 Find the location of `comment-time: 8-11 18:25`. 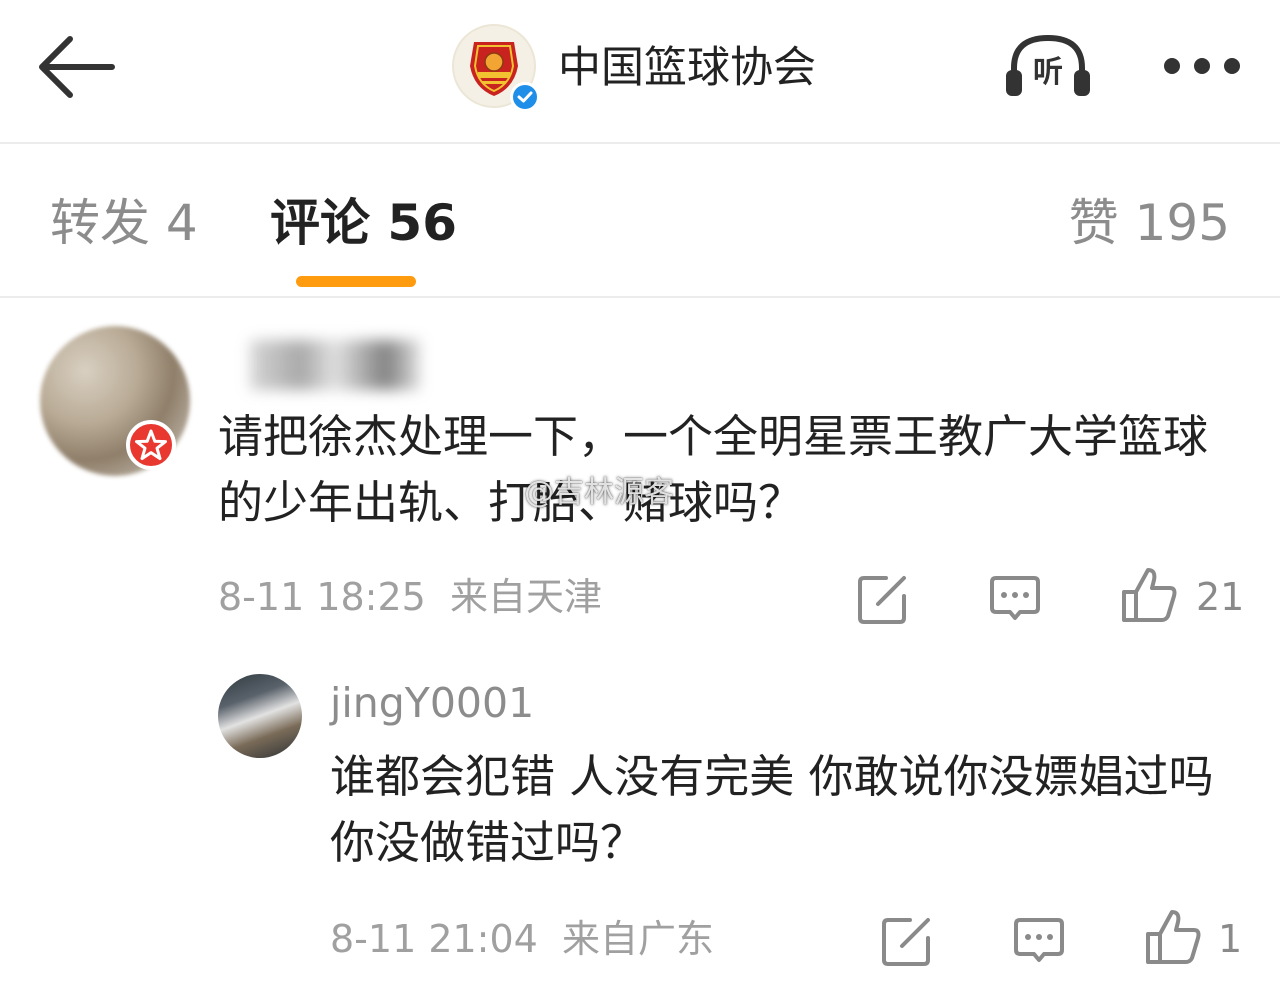

comment-time: 8-11 18:25 is located at coordinates (322, 597).